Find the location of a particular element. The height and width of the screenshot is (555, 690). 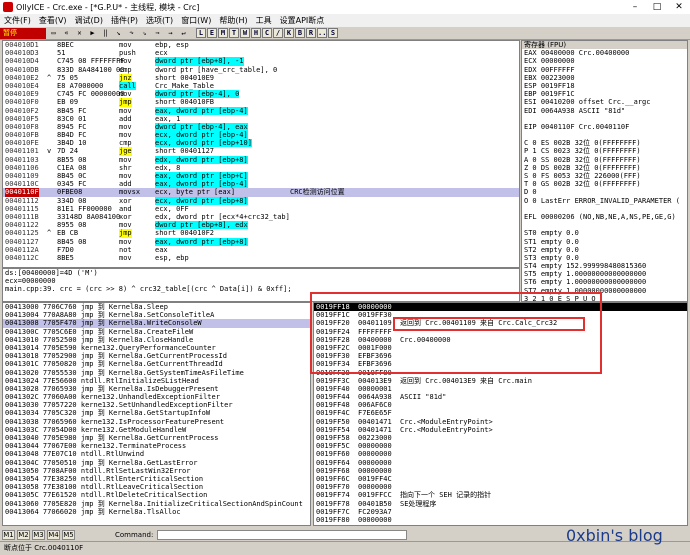

register-row: D 0 is located at coordinates (604, 192).